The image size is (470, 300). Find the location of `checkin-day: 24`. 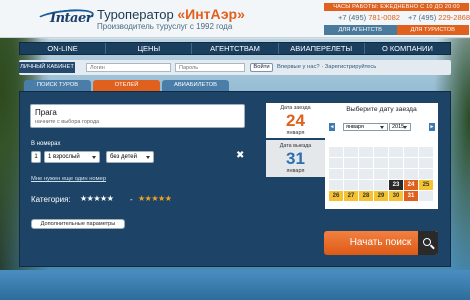

checkin-day: 24 is located at coordinates (295, 120).